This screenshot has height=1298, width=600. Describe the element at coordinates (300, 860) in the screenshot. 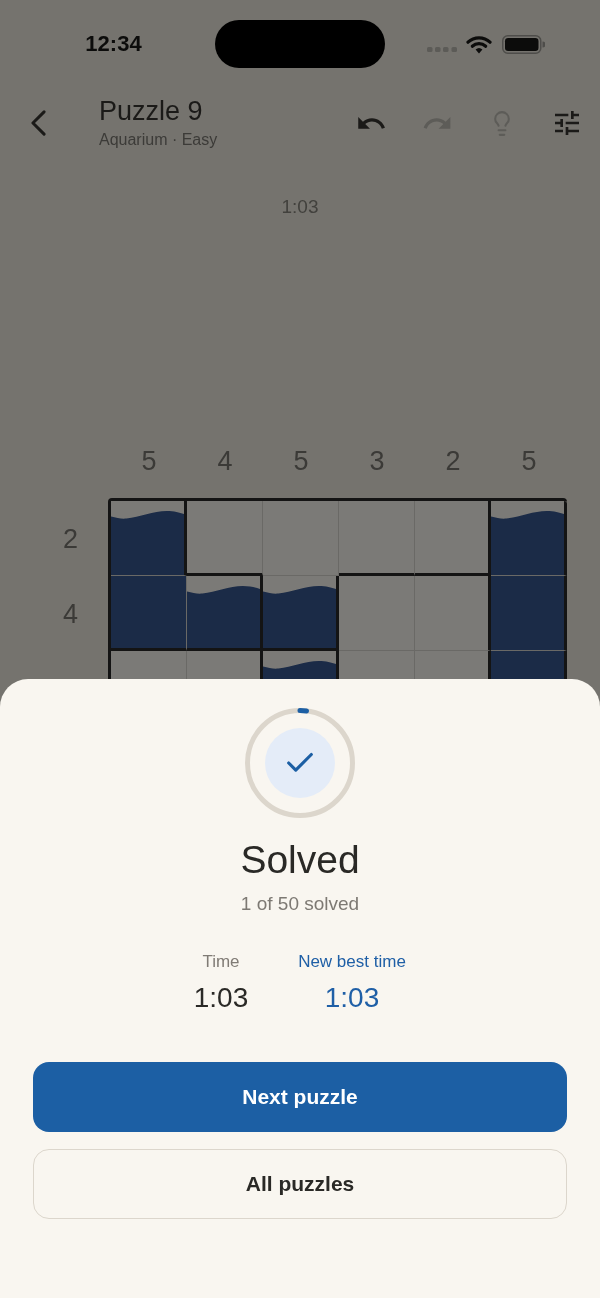

I see `result-title: Solved` at that location.